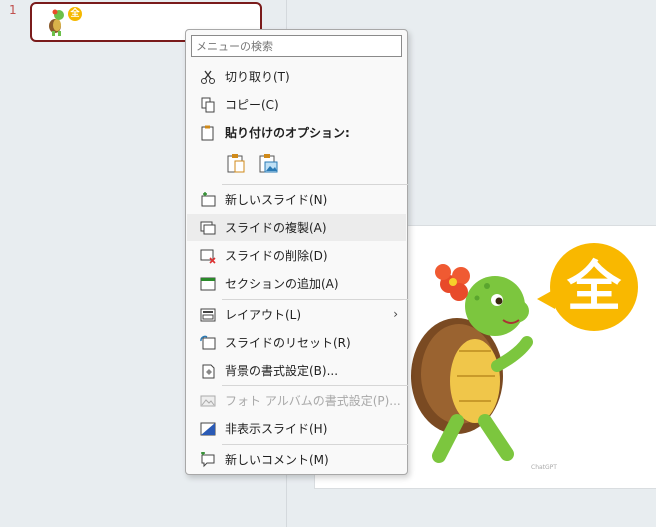 The image size is (656, 527). What do you see at coordinates (395, 314) in the screenshot?
I see `chevron-right-icon: ›` at bounding box center [395, 314].